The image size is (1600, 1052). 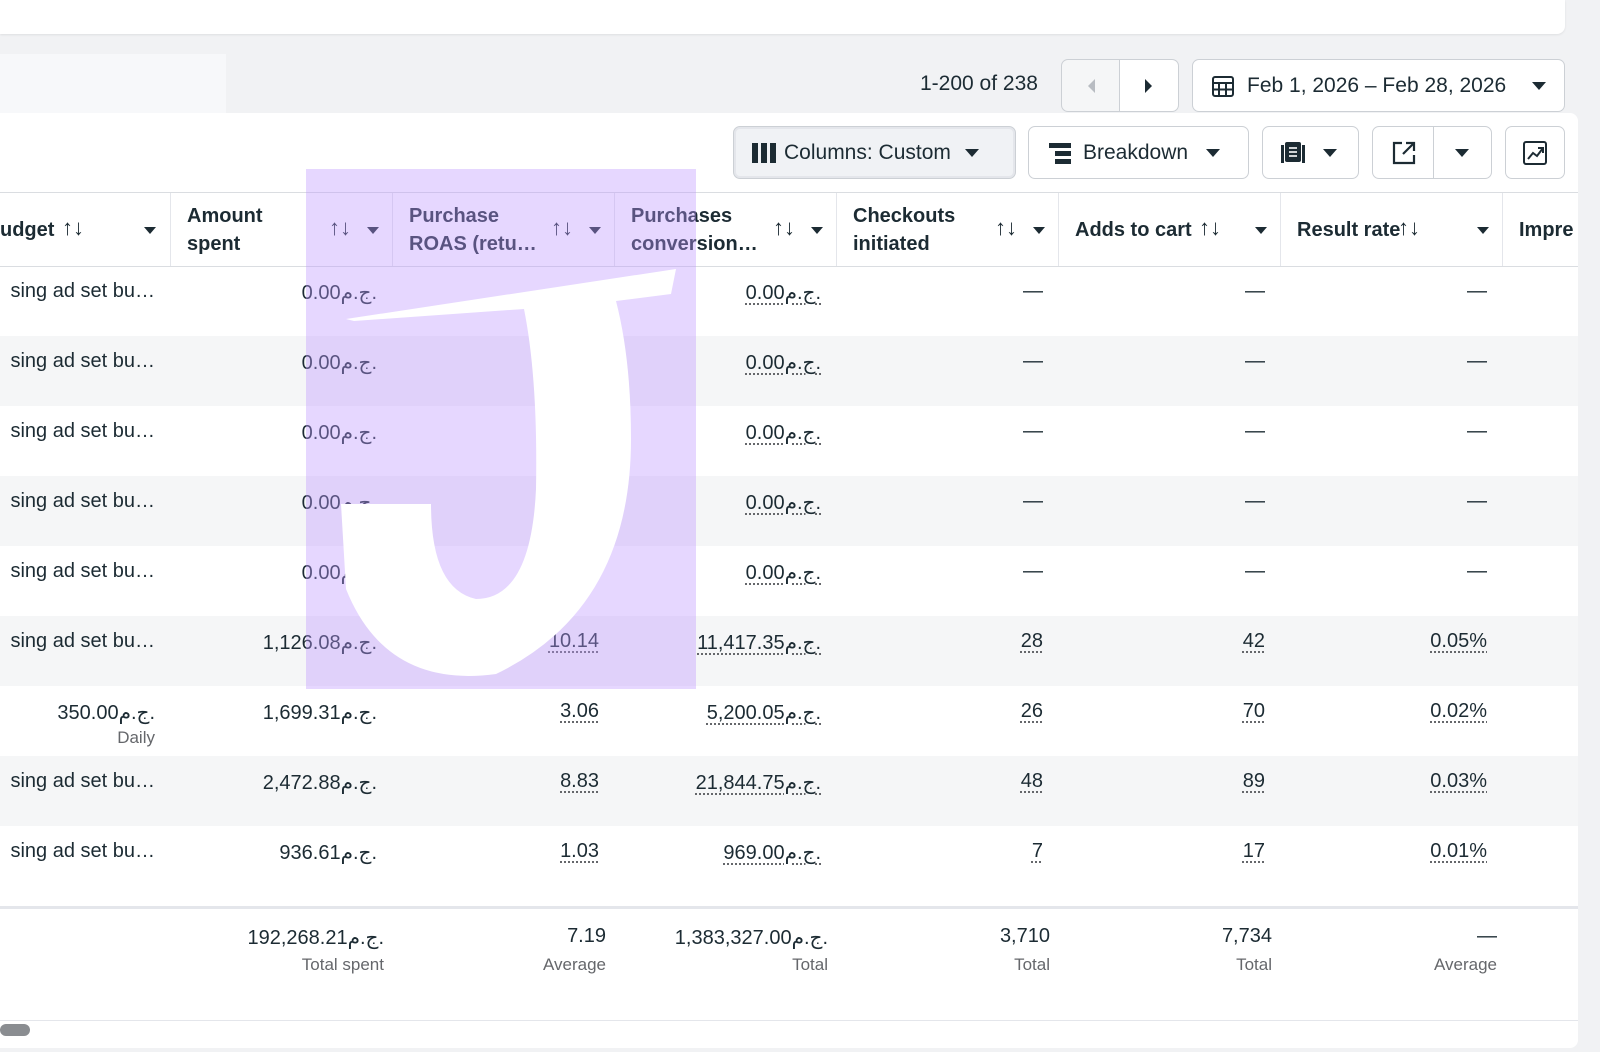 I want to click on column-header-amount-spent: Amount spent ↑↓, so click(x=282, y=229).